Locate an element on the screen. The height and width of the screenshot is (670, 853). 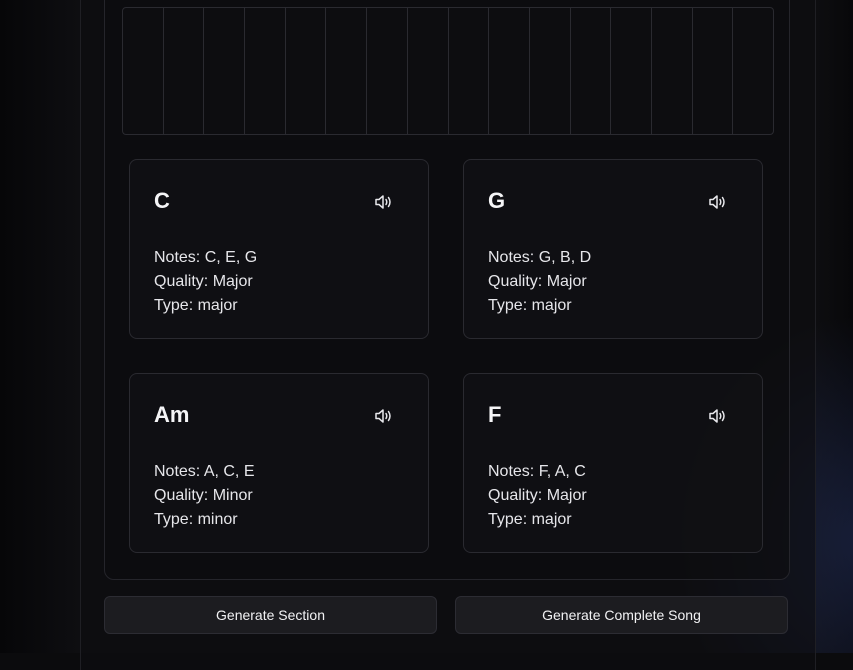
chord-name: G is located at coordinates (496, 201).